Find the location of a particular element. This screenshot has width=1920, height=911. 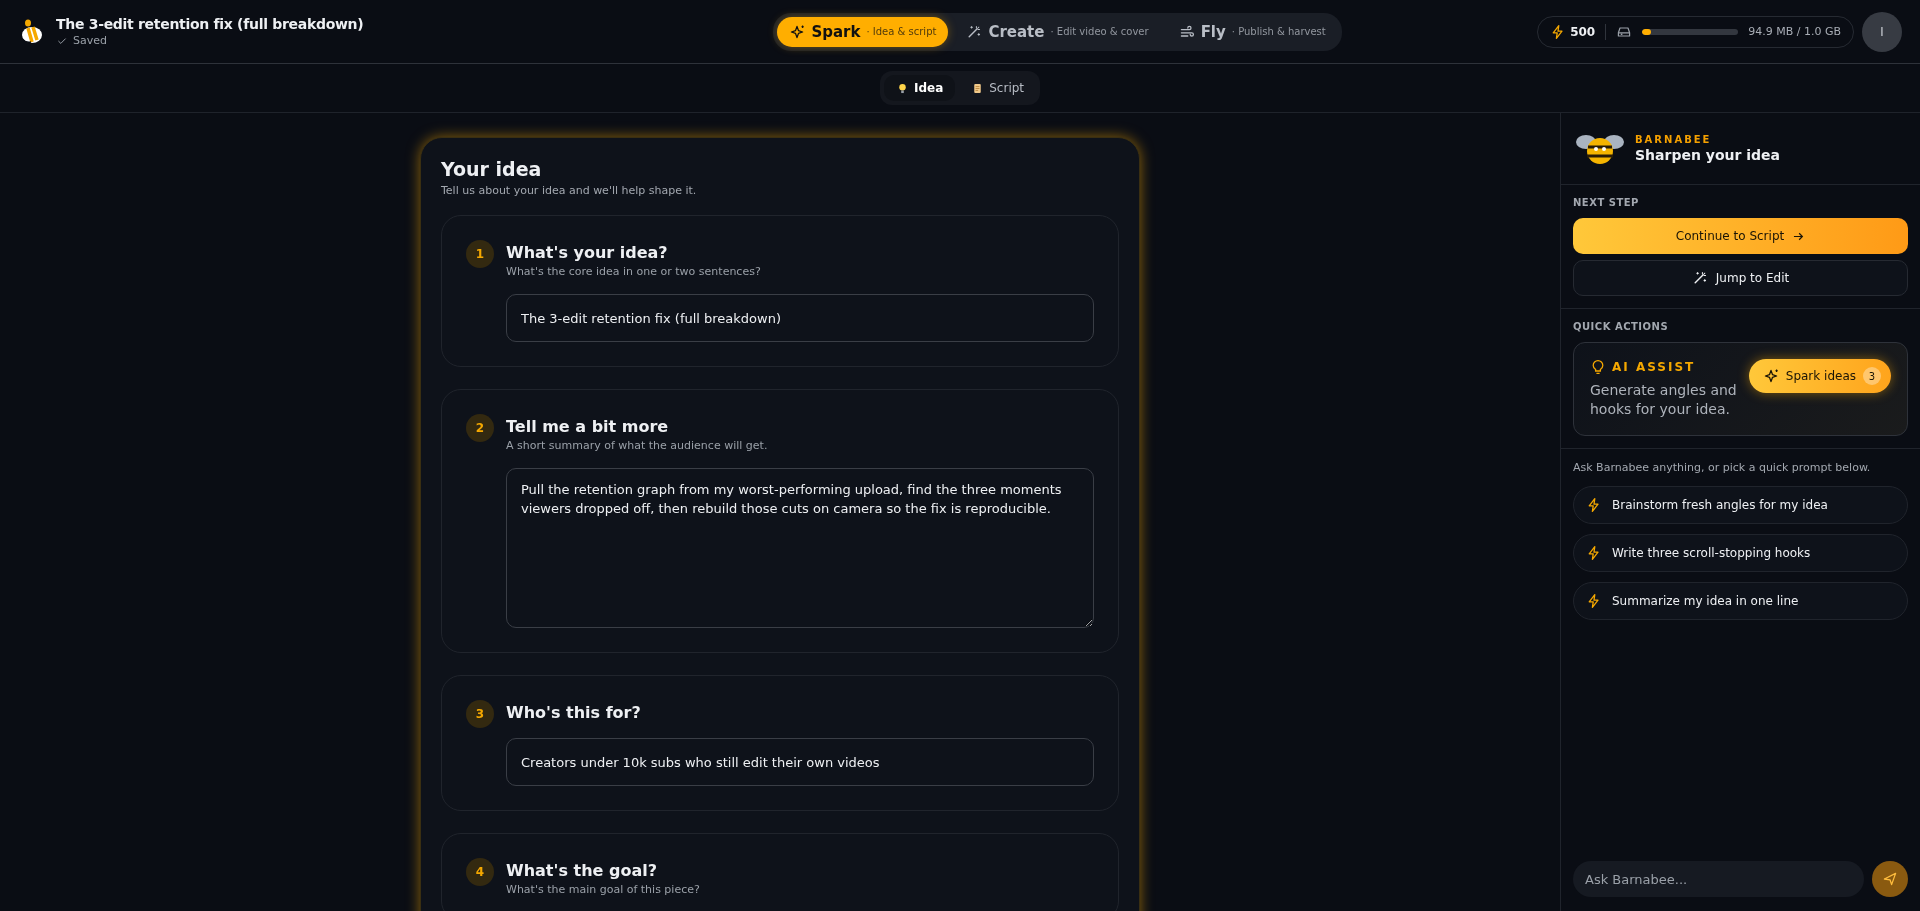

assist-label: AI ASSIST is located at coordinates (1654, 367).